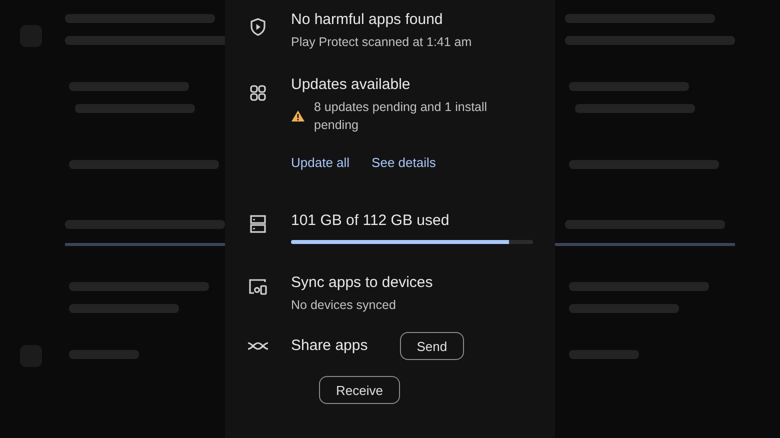 This screenshot has width=780, height=438. Describe the element at coordinates (367, 20) in the screenshot. I see `protection-title: No harmful apps found` at that location.